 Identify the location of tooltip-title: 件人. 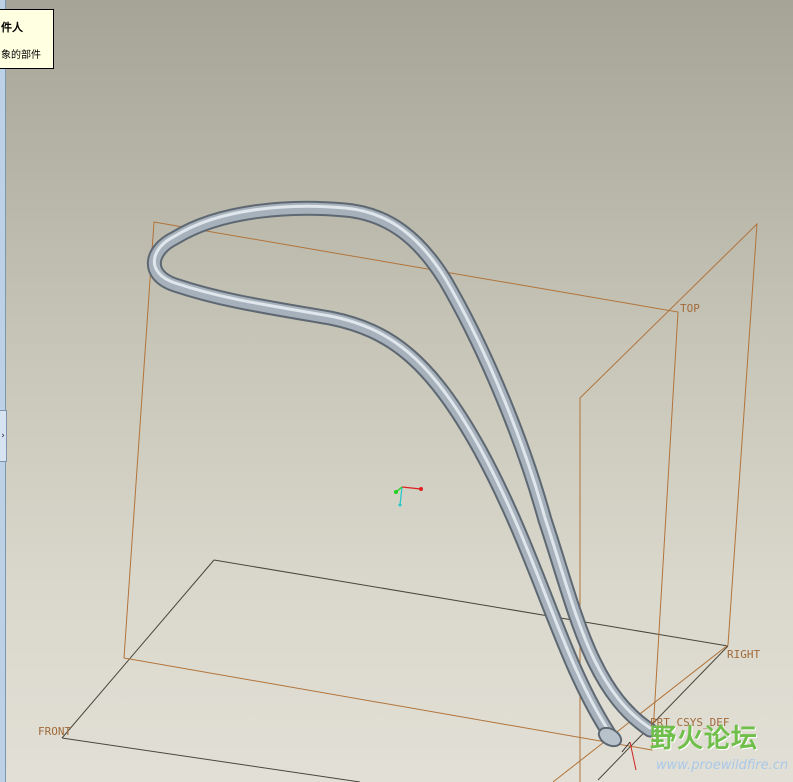
(12, 27).